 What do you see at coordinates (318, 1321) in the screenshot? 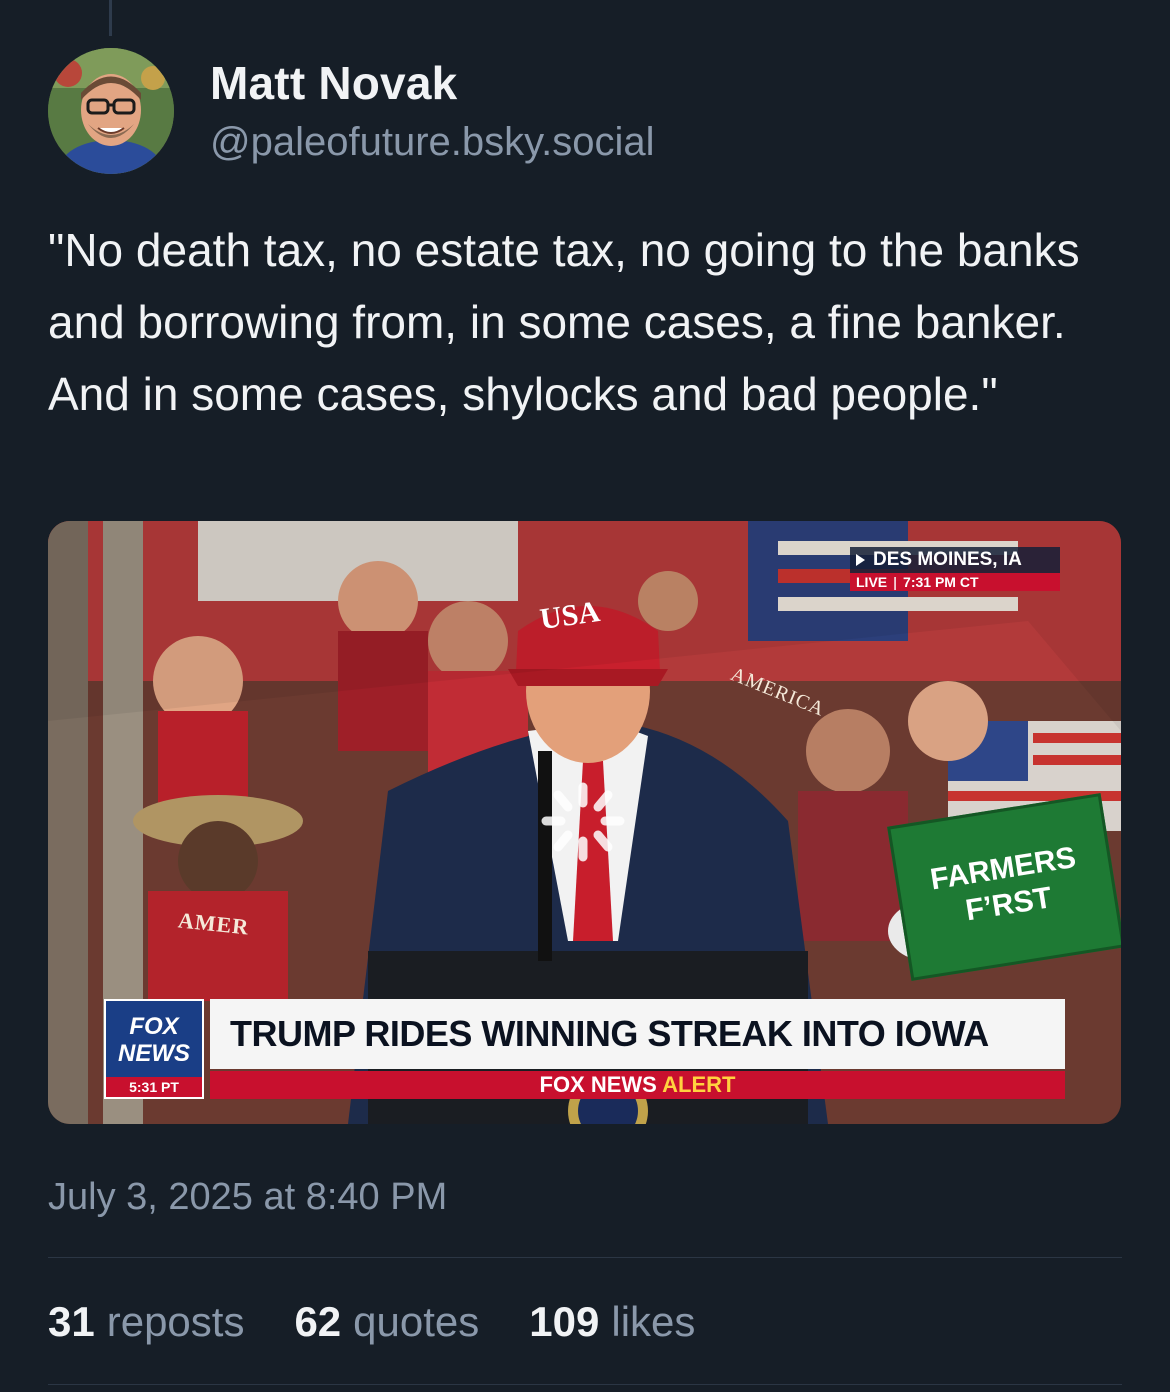
I see `quotes-count: 62` at bounding box center [318, 1321].